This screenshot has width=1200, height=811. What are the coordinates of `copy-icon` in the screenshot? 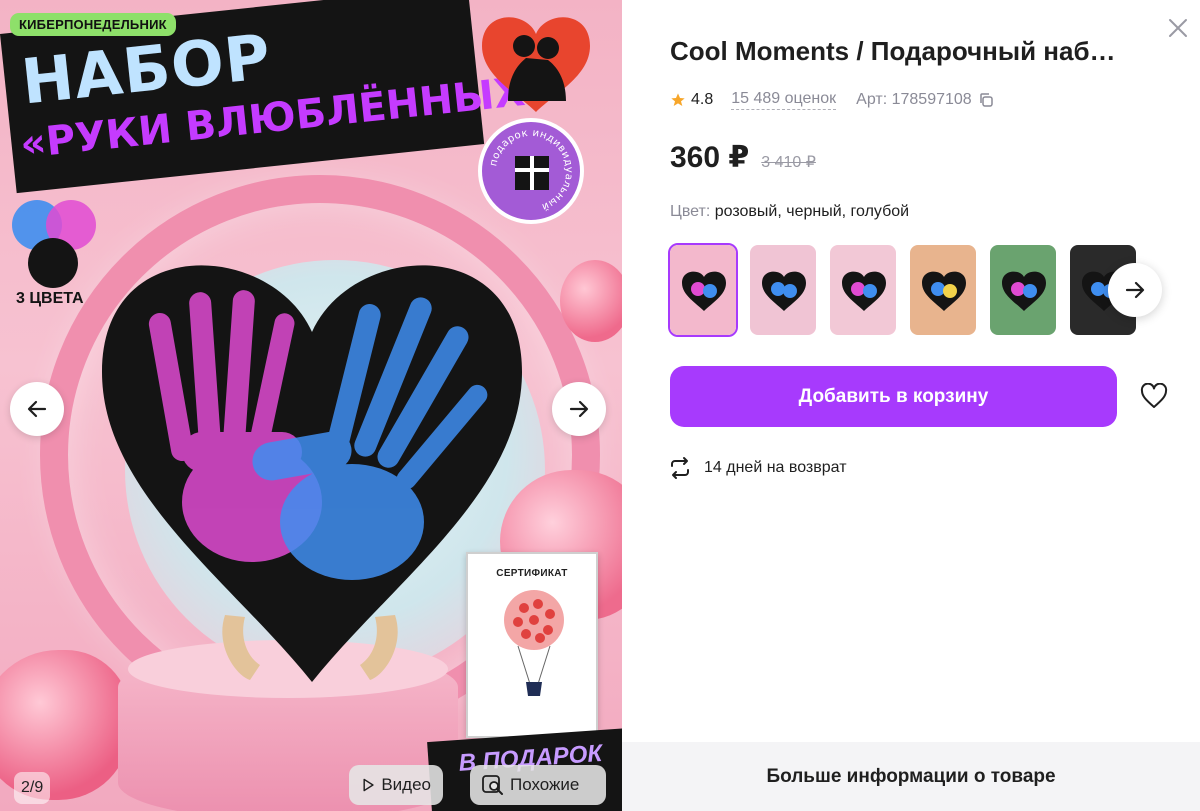 It's located at (986, 100).